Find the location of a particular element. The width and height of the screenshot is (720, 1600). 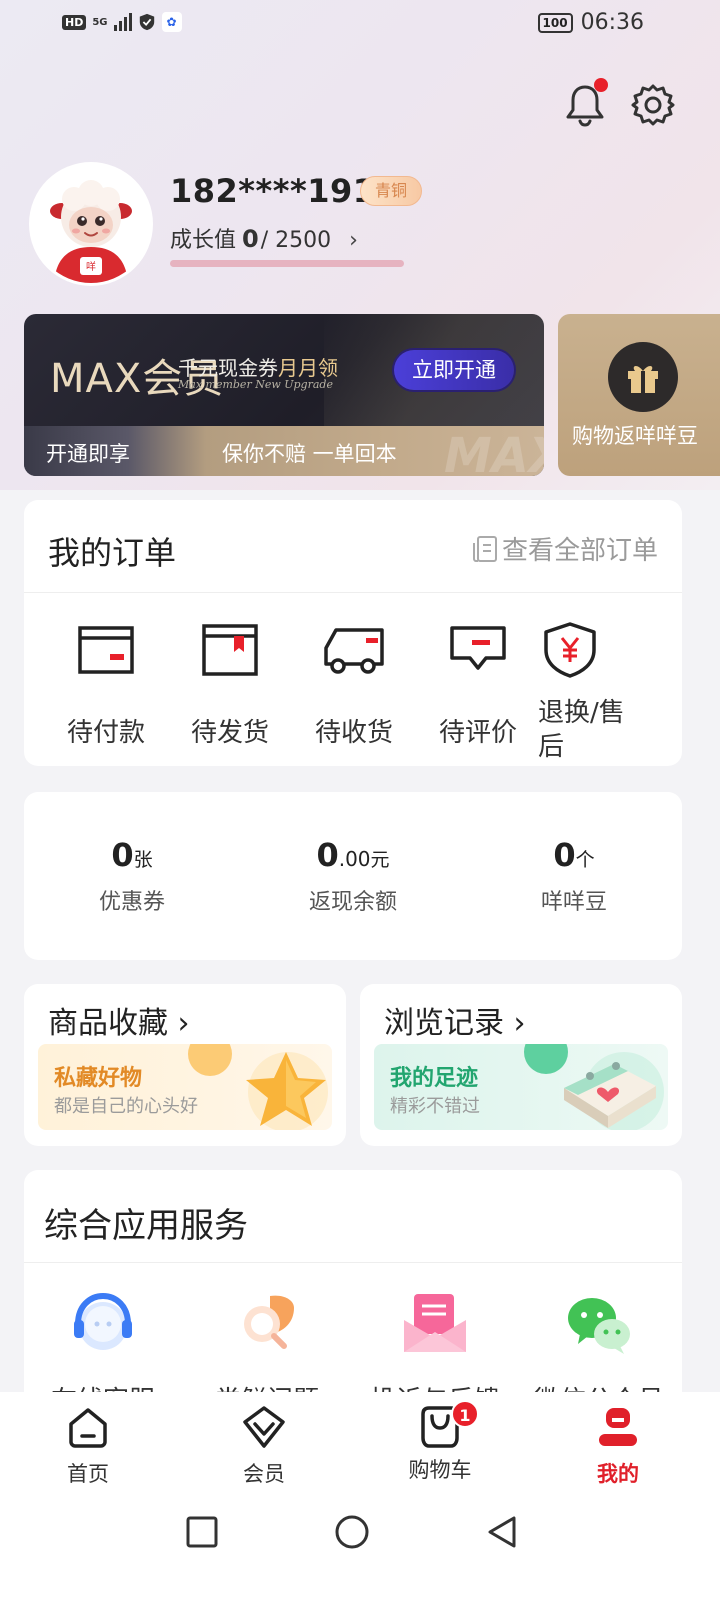

nav-member: 会员 is located at coordinates (264, 1446).